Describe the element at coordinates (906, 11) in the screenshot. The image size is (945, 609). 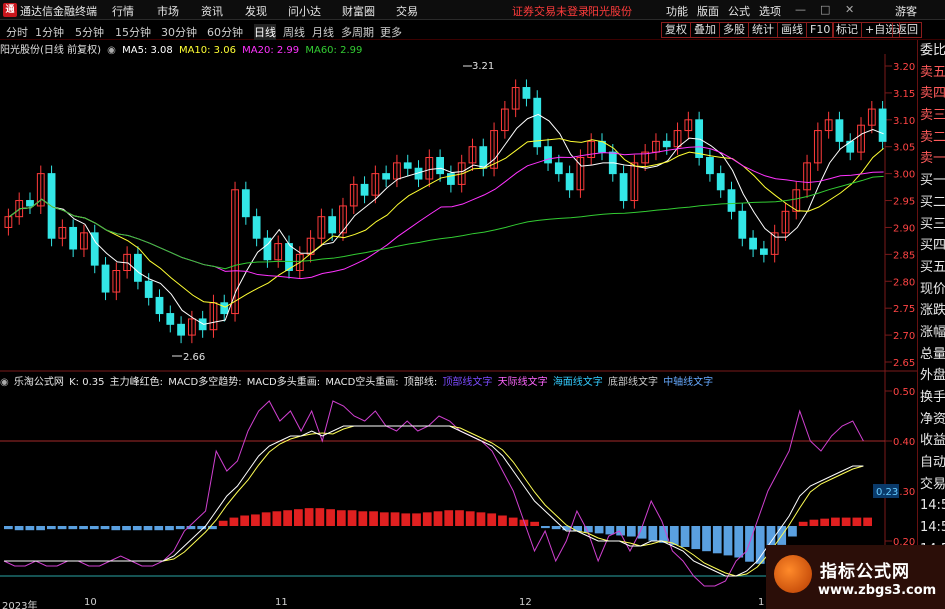
I see `guest-label: 游客` at that location.